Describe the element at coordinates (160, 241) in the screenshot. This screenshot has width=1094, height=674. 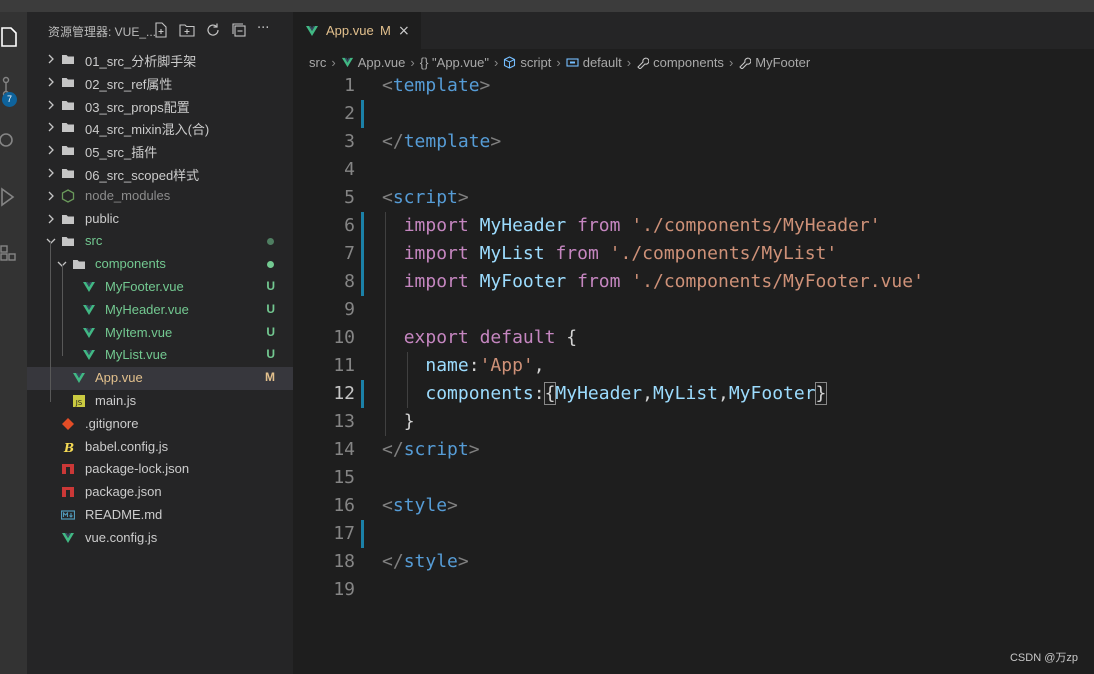
I see `tree-folder-src: src` at that location.